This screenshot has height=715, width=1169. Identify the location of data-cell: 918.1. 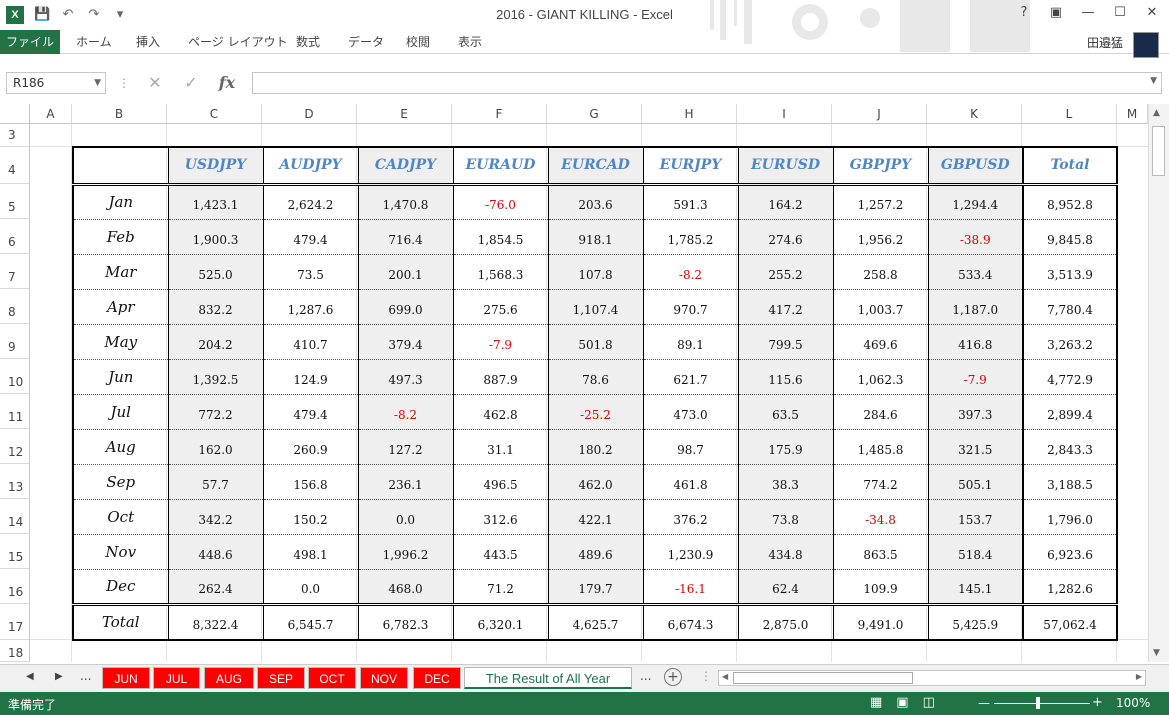
(595, 236).